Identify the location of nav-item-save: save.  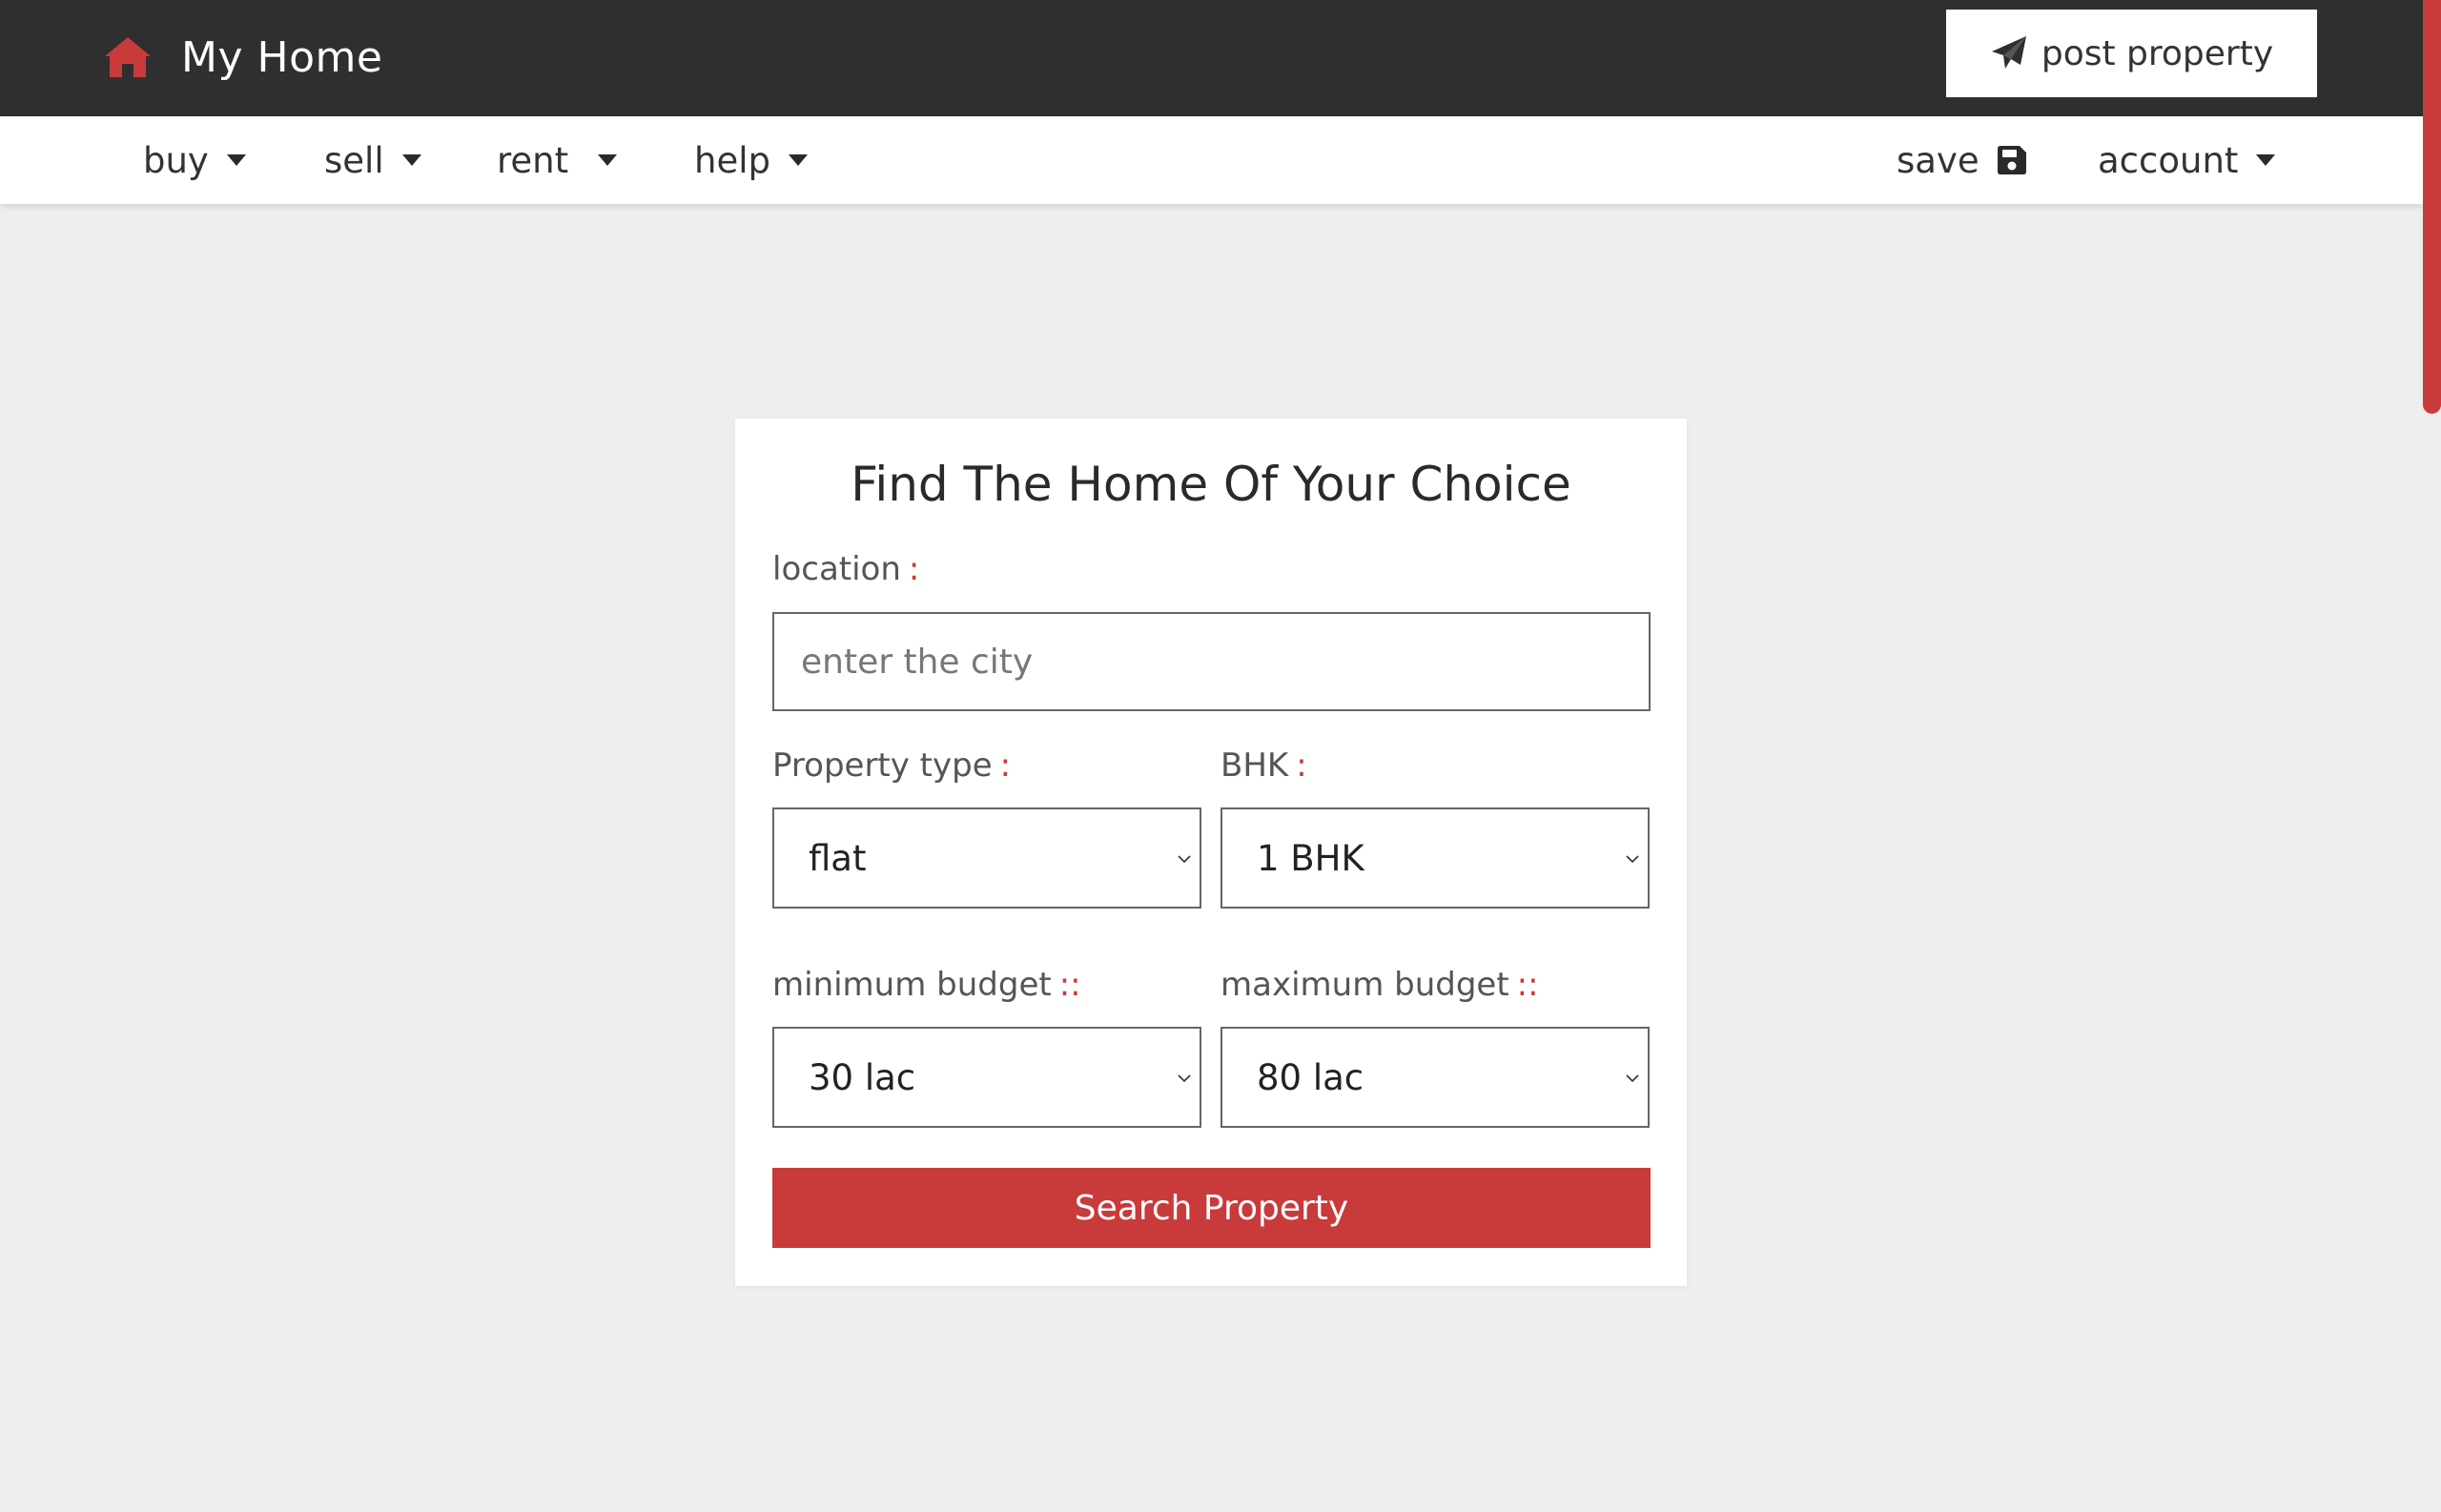
(1962, 160).